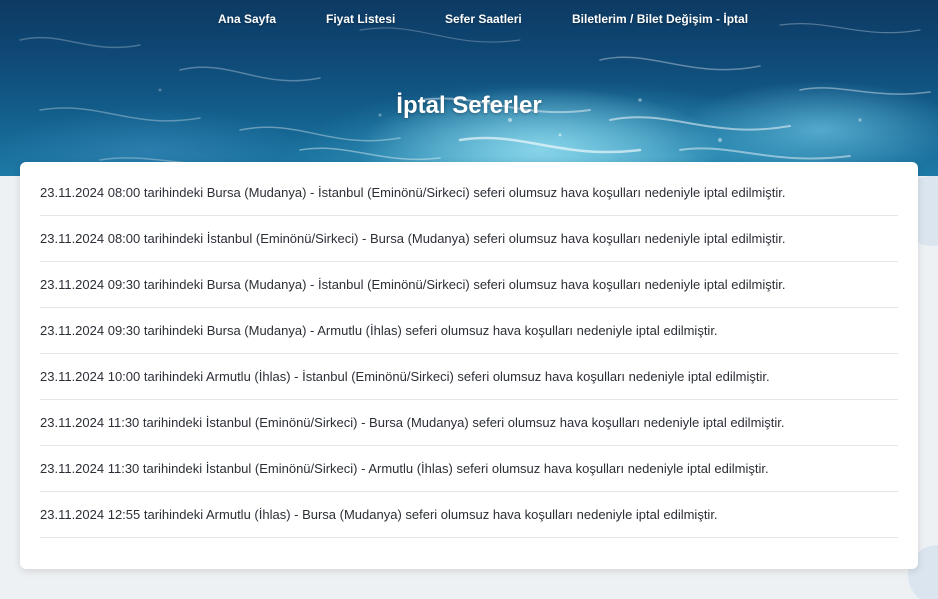 Image resolution: width=938 pixels, height=599 pixels. I want to click on nav-item-home: Ana Sayfa, so click(247, 19).